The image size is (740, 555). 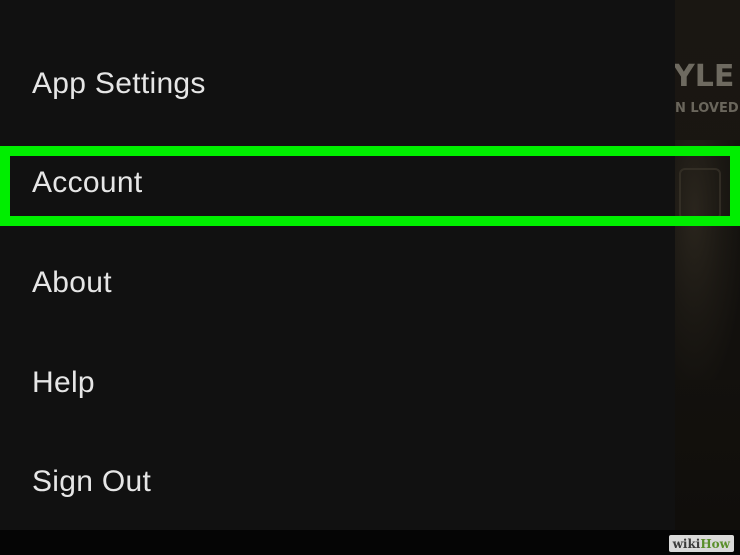 I want to click on menu-item-label: App Settings, so click(x=119, y=83).